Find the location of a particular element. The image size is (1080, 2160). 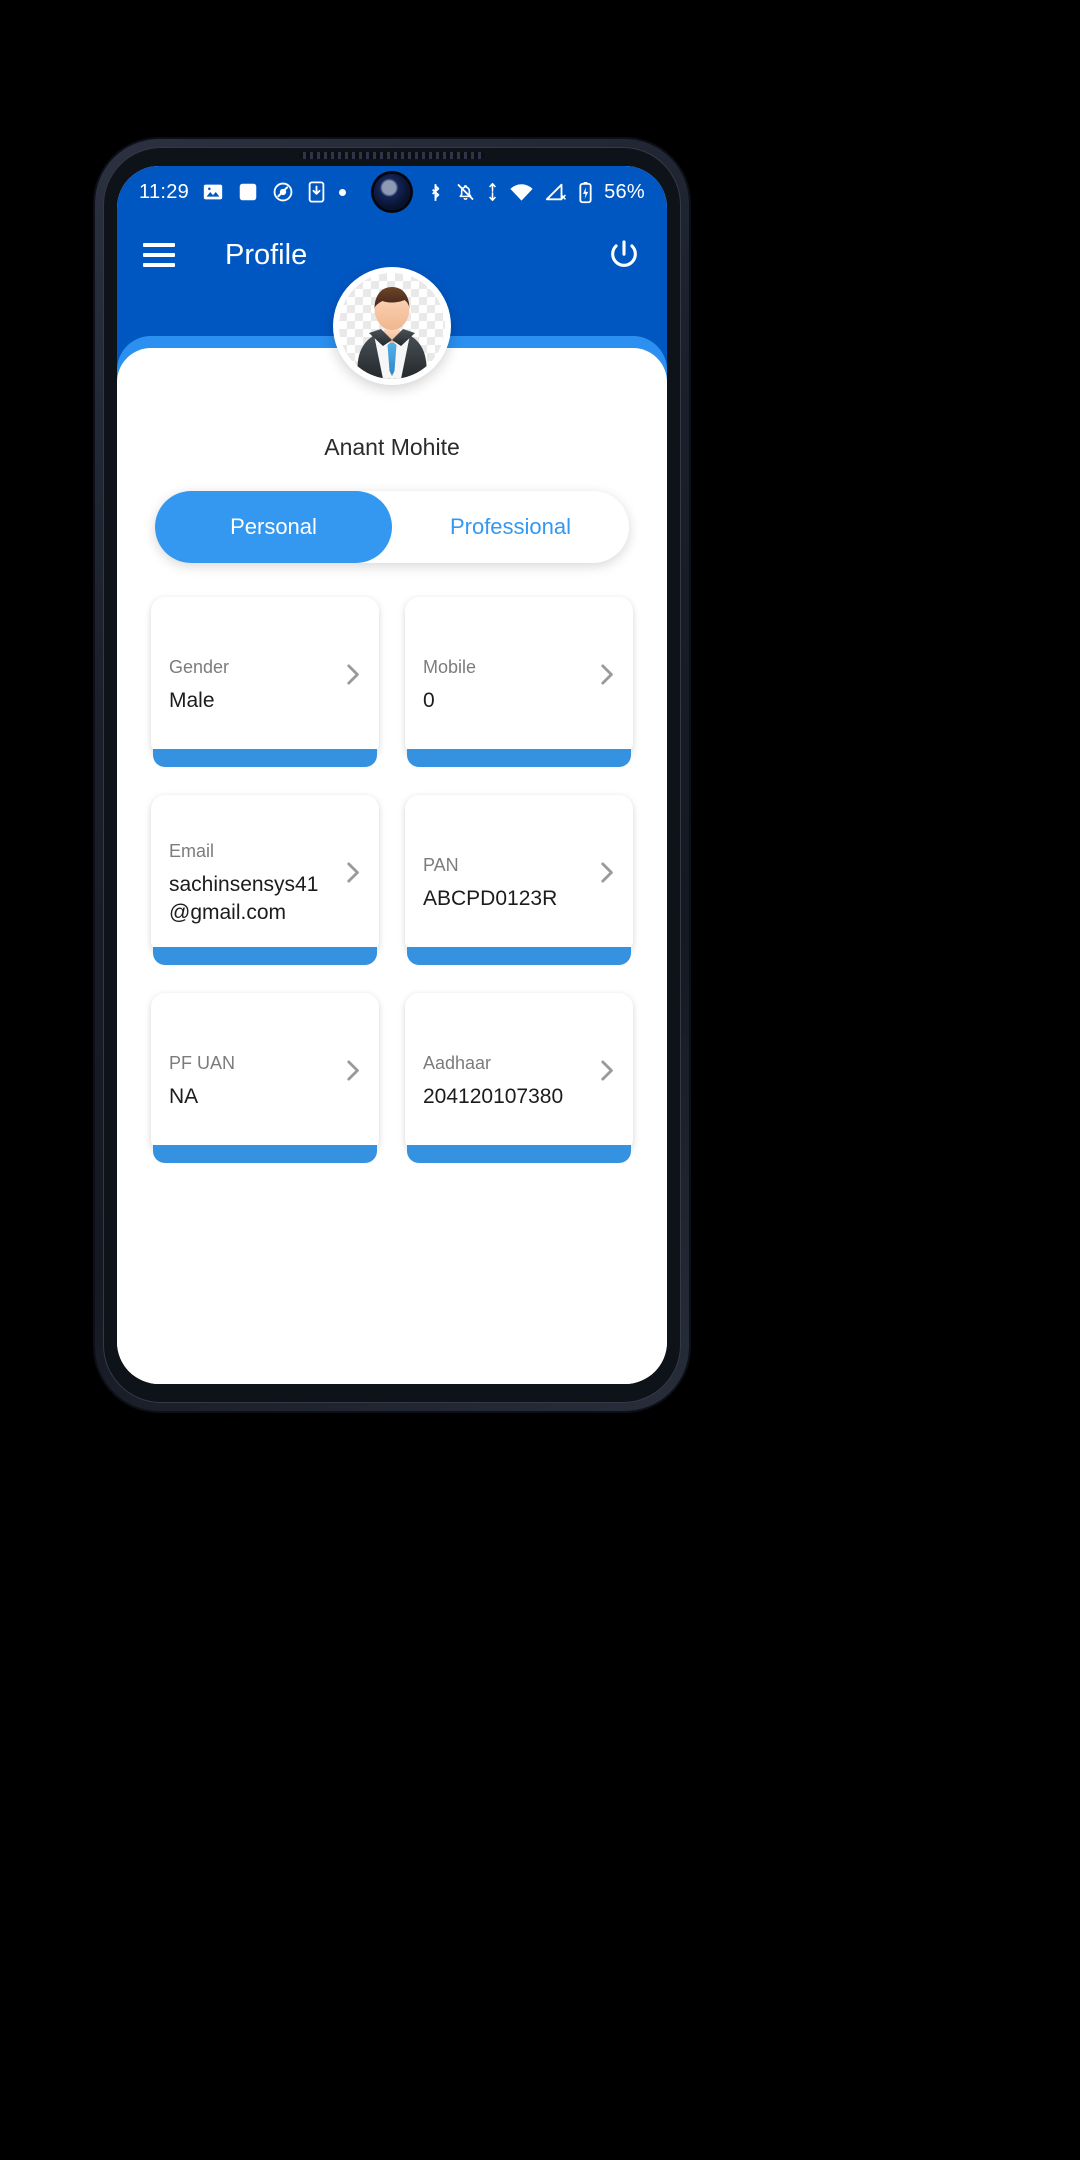

earpiece-speaker-grille is located at coordinates (392, 155).